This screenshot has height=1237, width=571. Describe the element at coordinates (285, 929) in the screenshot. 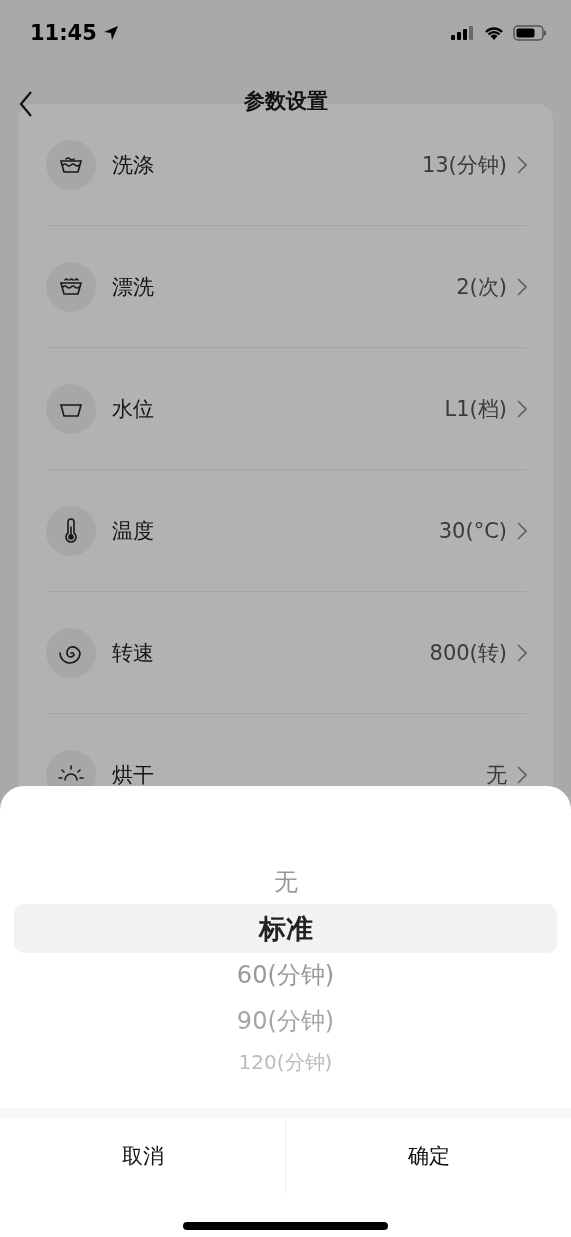

I see `picker-option: 标准` at that location.